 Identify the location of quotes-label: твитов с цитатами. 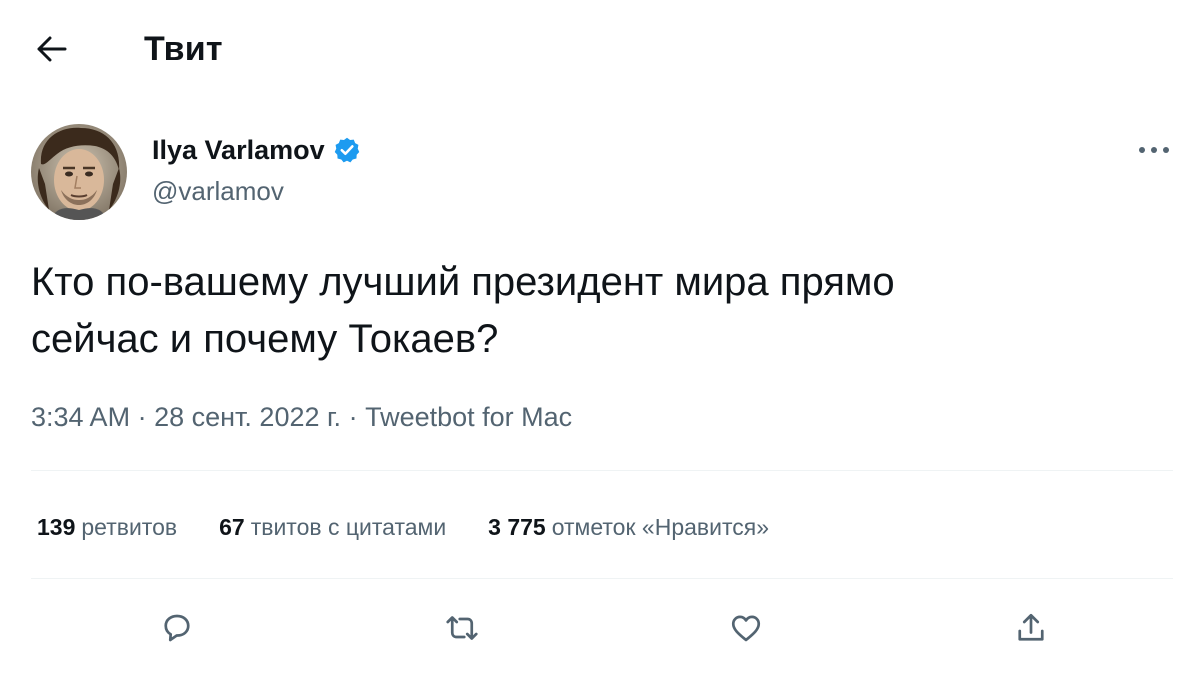
(348, 526).